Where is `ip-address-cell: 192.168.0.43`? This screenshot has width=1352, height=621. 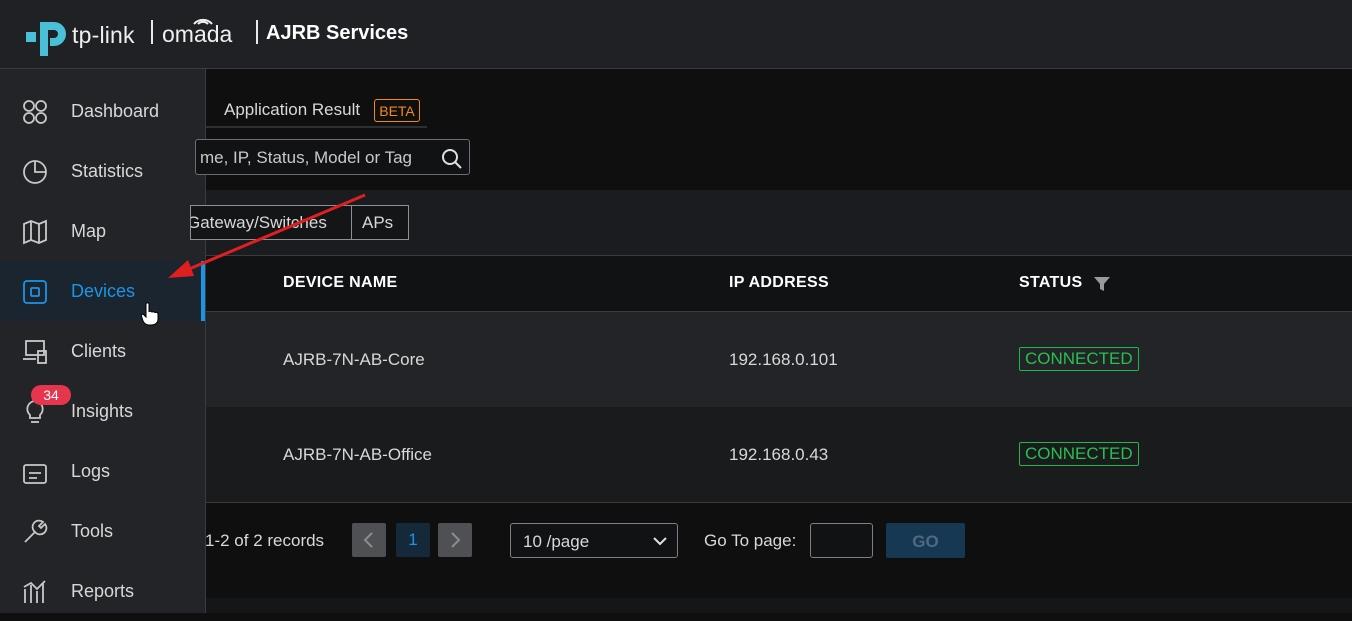
ip-address-cell: 192.168.0.43 is located at coordinates (779, 454).